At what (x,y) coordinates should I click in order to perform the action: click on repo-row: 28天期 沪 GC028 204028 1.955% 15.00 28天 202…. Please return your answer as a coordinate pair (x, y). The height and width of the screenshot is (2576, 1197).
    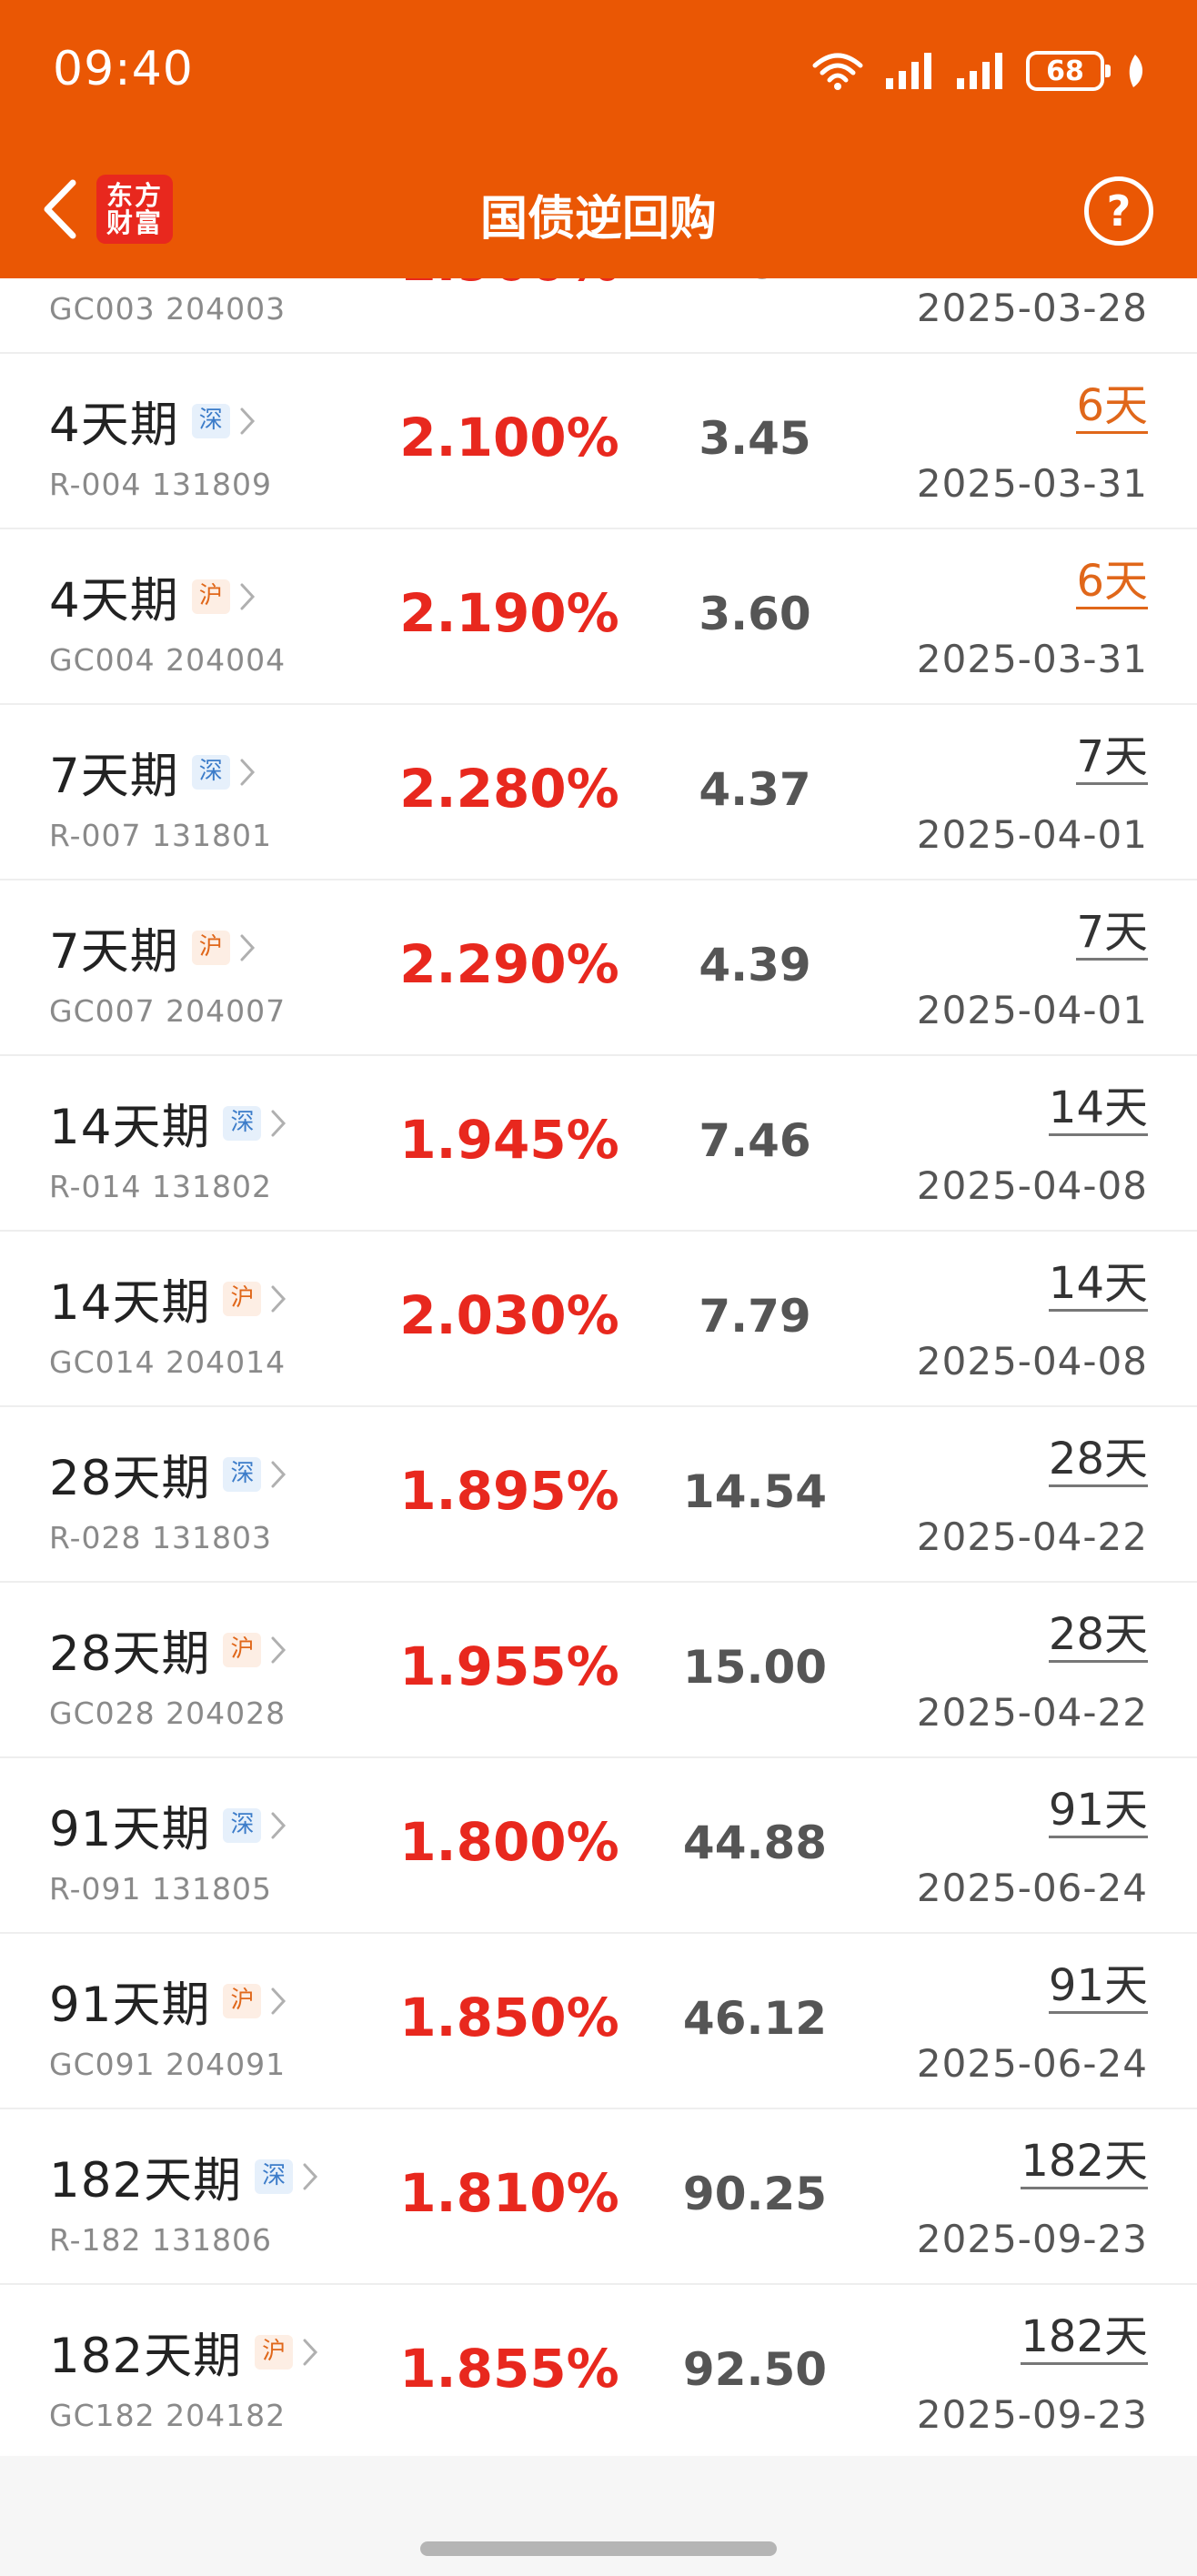
    Looking at the image, I should click on (598, 1670).